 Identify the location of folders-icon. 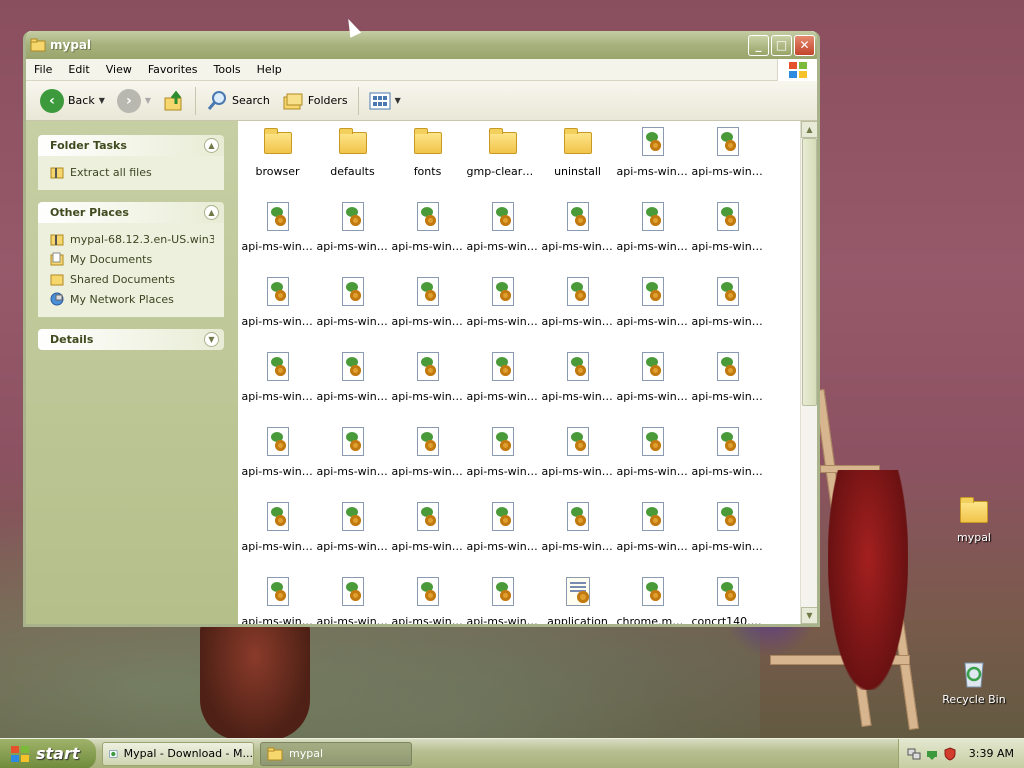
(293, 101).